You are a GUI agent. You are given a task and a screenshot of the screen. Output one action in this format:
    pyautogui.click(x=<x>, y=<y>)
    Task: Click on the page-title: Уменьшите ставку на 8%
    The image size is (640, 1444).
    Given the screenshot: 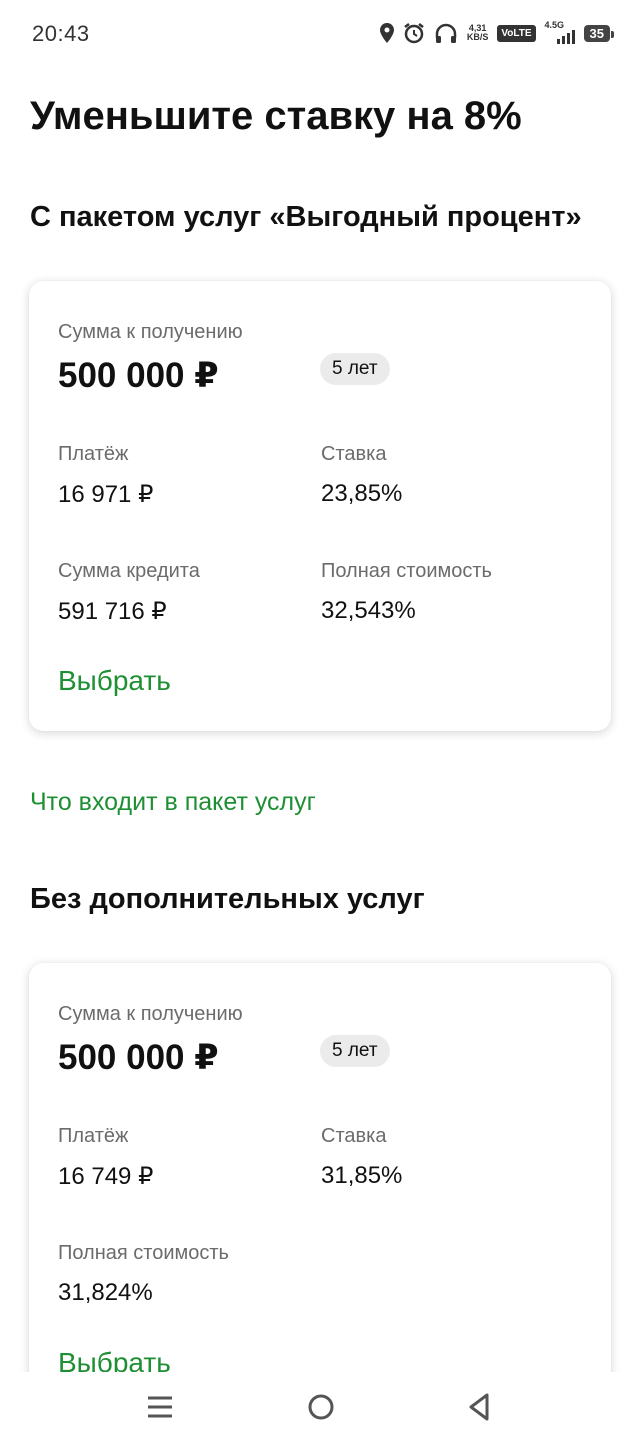 What is the action you would take?
    pyautogui.click(x=276, y=116)
    